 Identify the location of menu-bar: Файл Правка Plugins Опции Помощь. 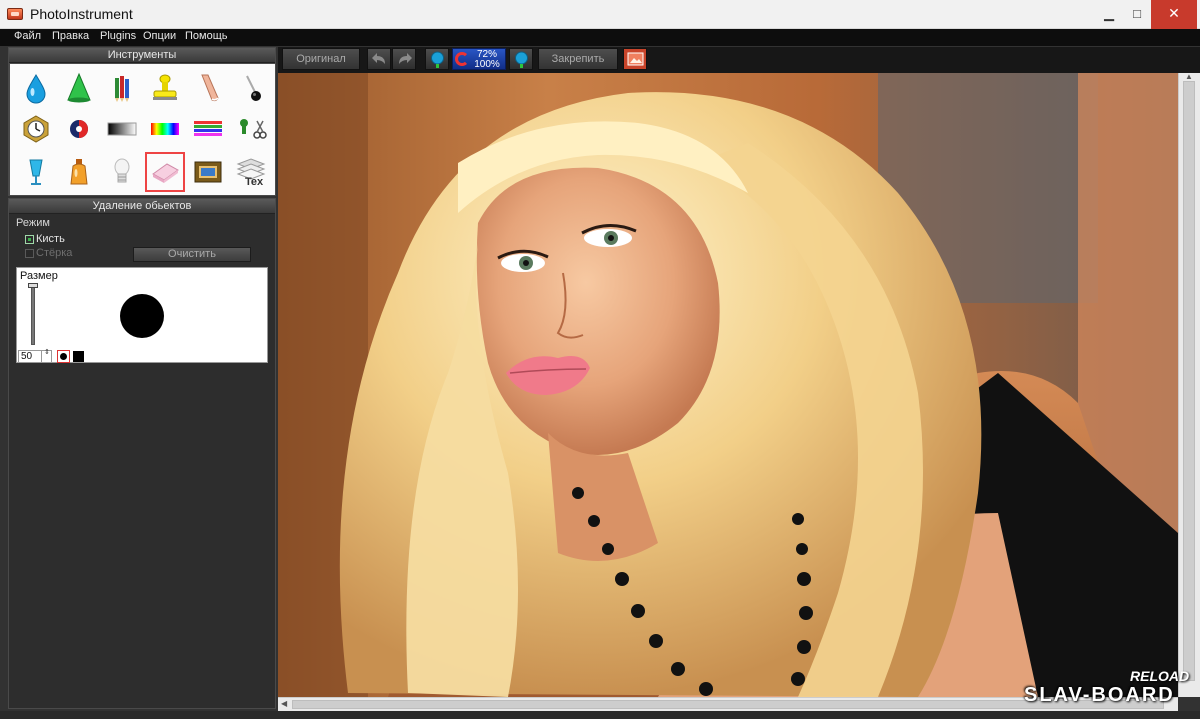
(600, 37).